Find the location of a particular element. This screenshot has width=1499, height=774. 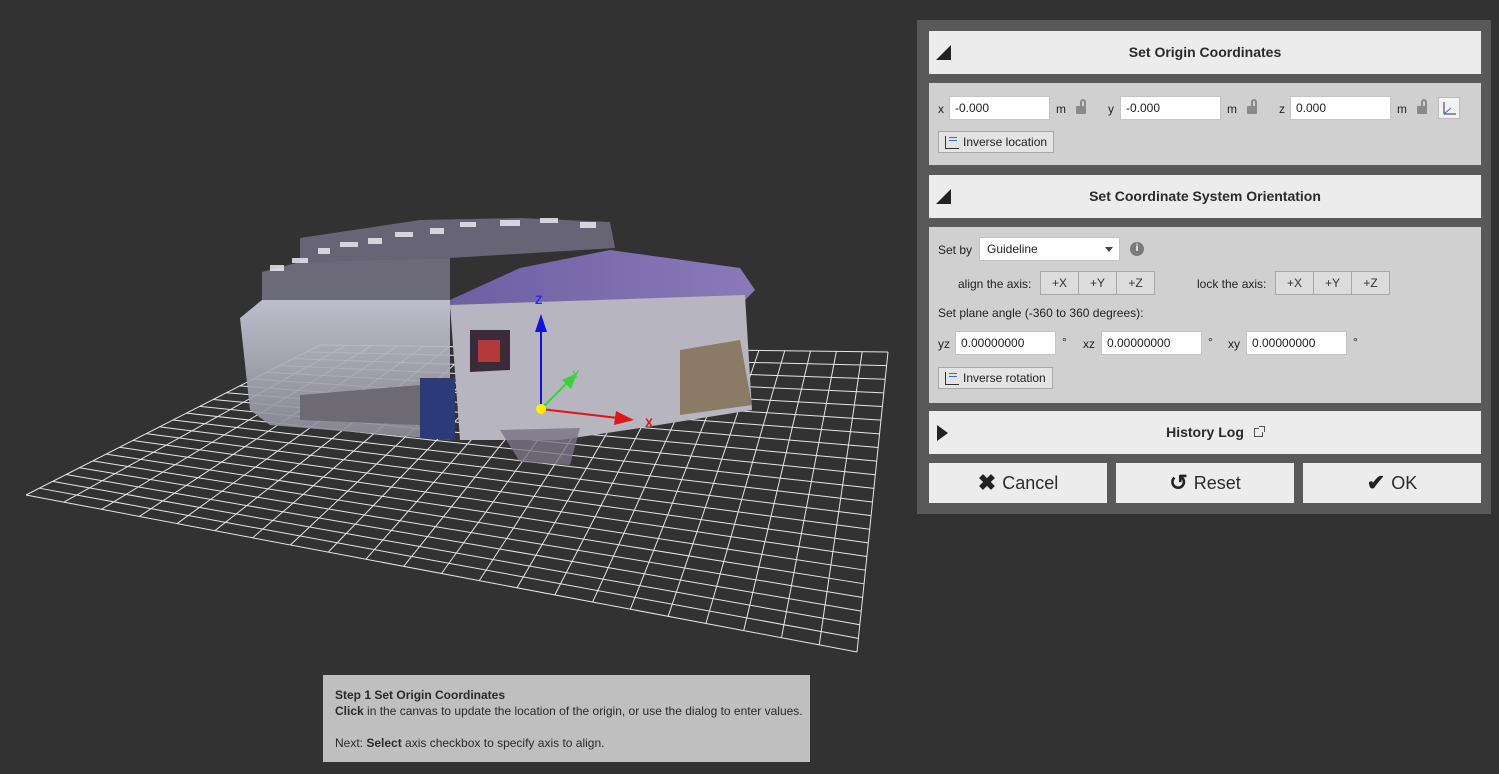

align-plus-x-button: +X is located at coordinates (1059, 283).